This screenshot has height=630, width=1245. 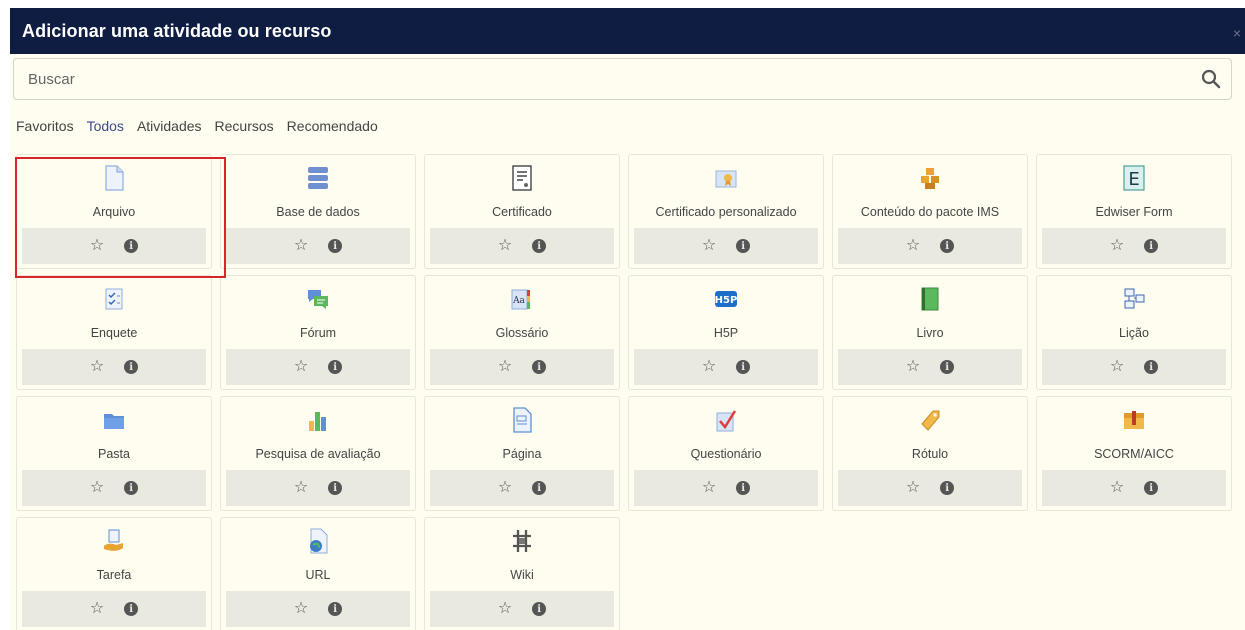 What do you see at coordinates (45, 126) in the screenshot?
I see `tab-favoritos: Favoritos` at bounding box center [45, 126].